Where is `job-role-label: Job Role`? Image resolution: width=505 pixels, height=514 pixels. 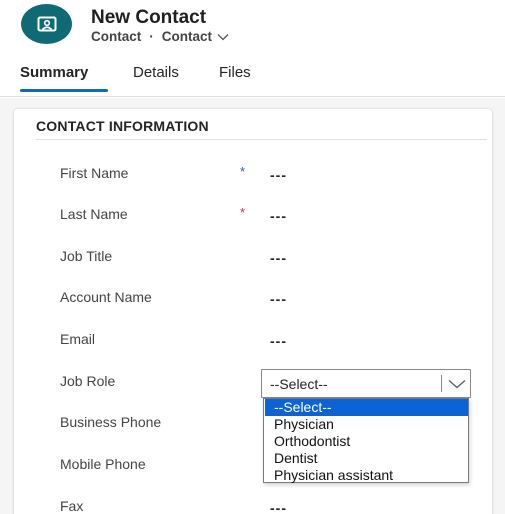
job-role-label: Job Role is located at coordinates (88, 381).